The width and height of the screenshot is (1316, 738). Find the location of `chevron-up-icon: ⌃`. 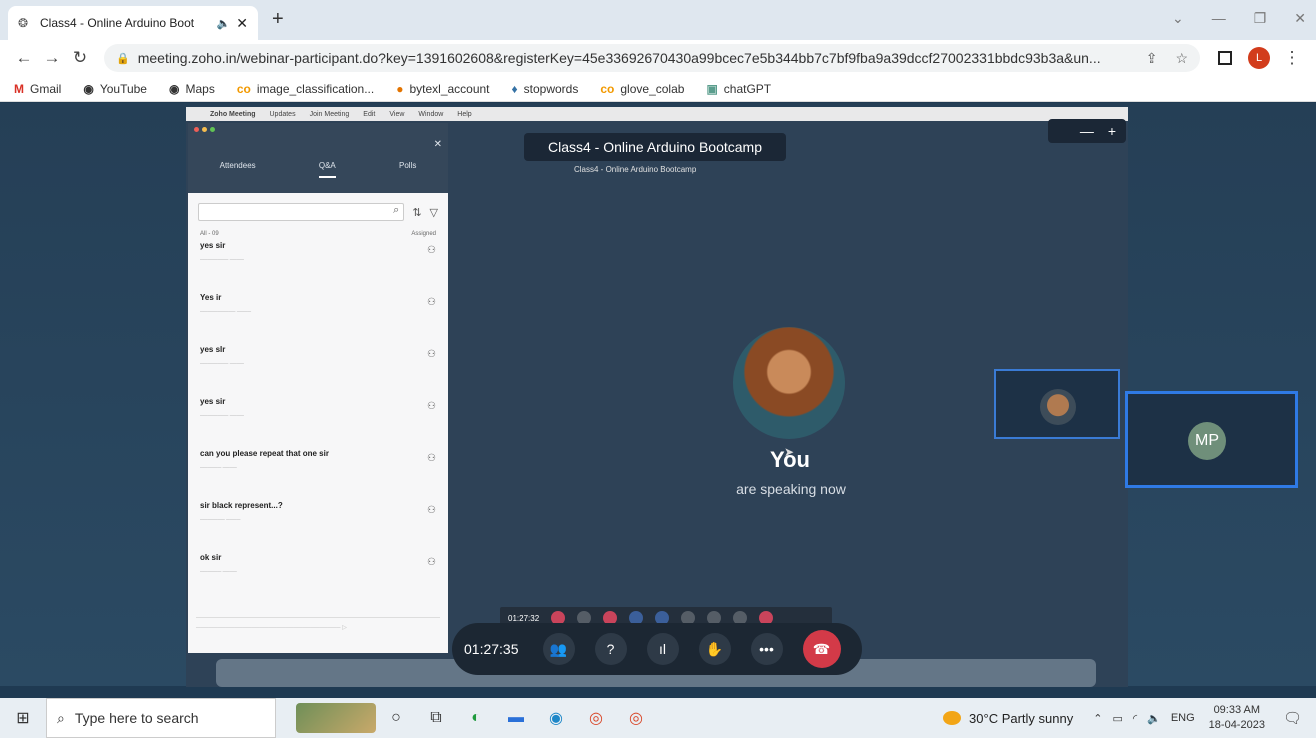

chevron-up-icon: ⌃ is located at coordinates (1097, 718).